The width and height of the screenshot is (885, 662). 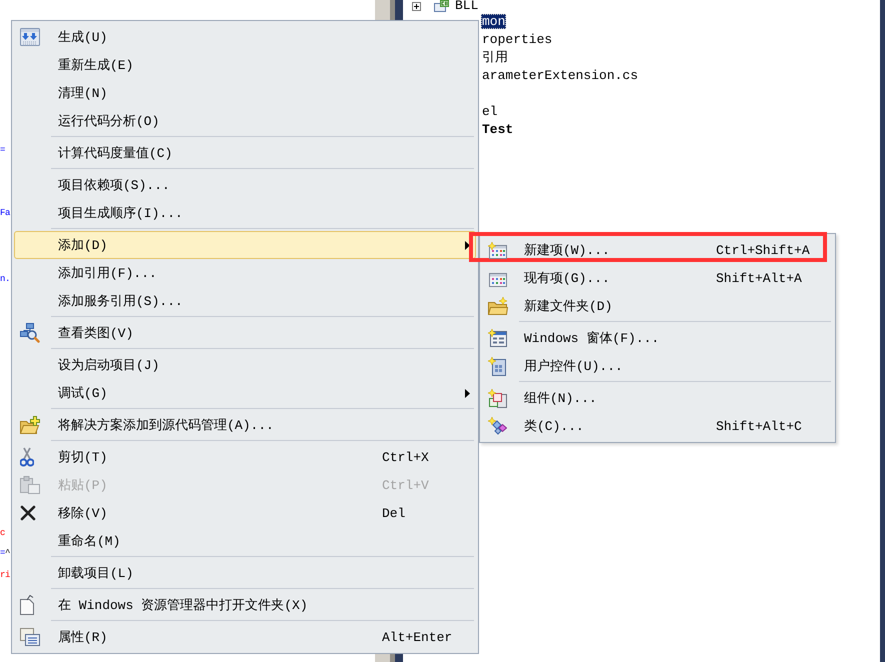 What do you see at coordinates (405, 457) in the screenshot?
I see `shortcut-label: Ctrl+X` at bounding box center [405, 457].